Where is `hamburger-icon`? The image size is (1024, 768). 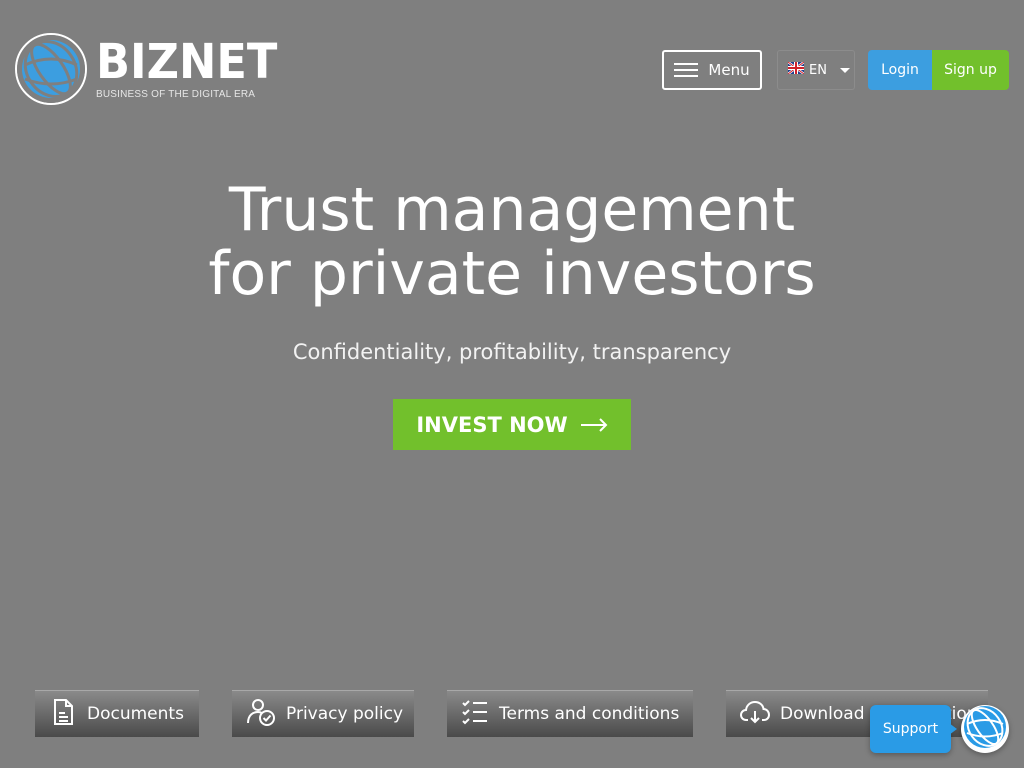
hamburger-icon is located at coordinates (686, 70).